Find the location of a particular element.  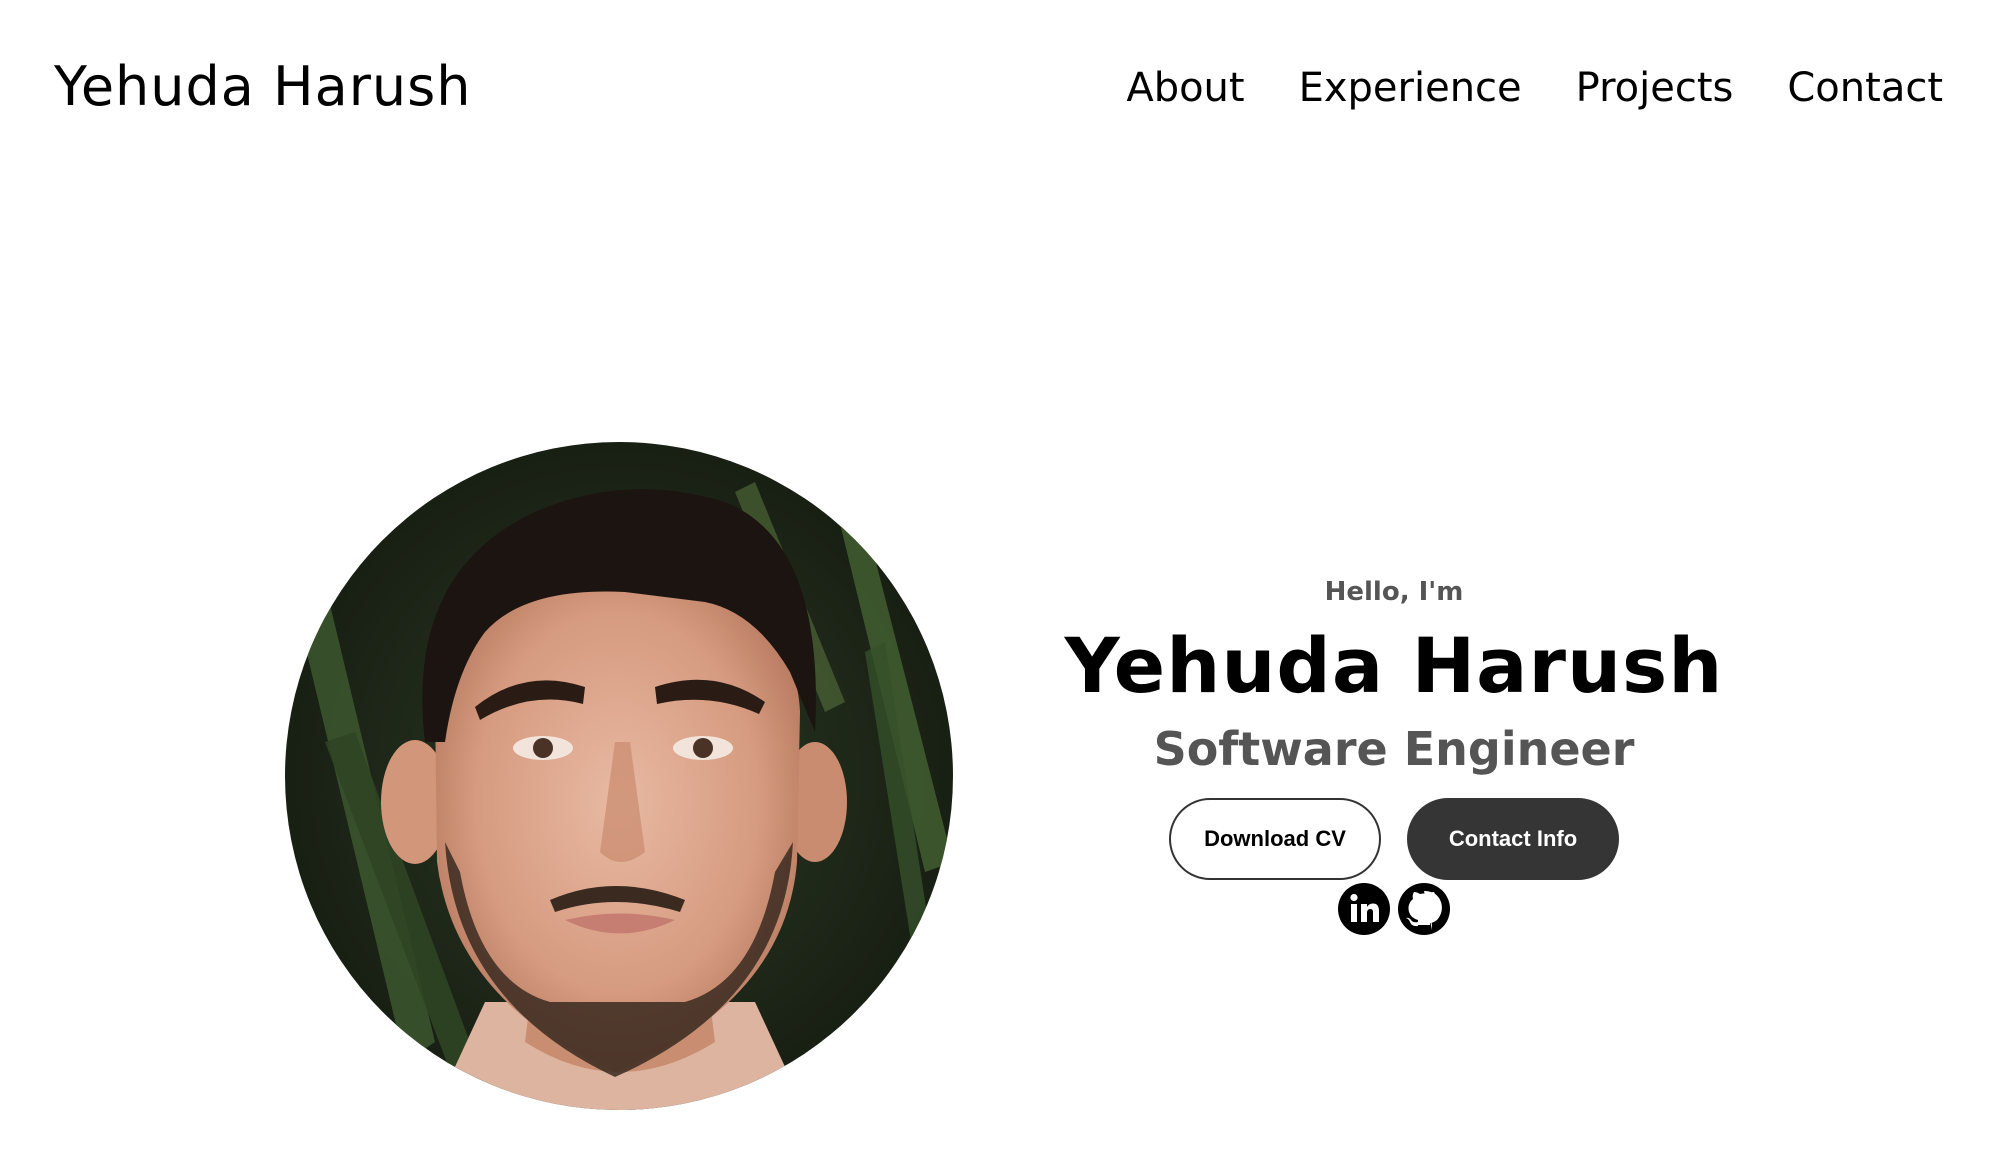

github-icon is located at coordinates (1424, 909).